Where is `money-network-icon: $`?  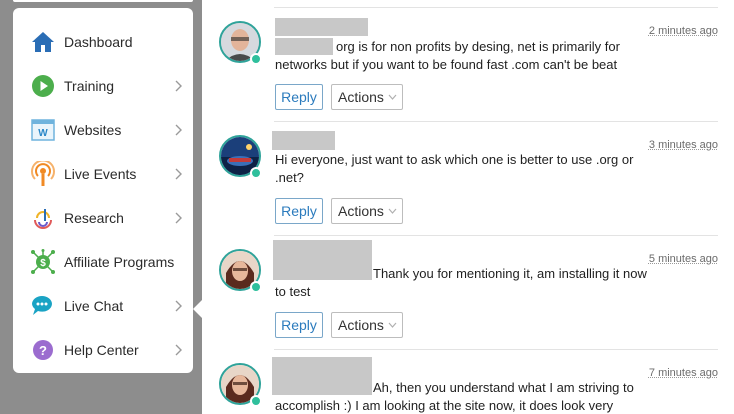
money-network-icon: $ is located at coordinates (43, 262).